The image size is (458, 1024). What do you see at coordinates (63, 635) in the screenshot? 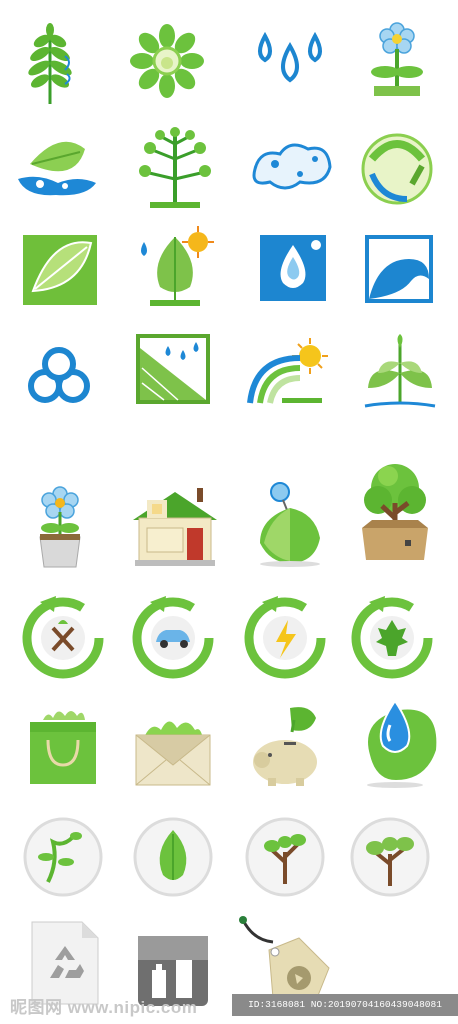
I see `recycle-tree-icon` at bounding box center [63, 635].